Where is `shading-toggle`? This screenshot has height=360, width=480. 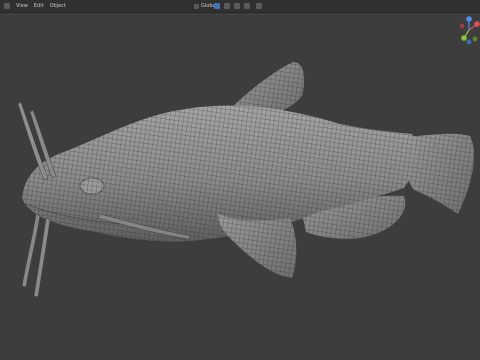 shading-toggle is located at coordinates (259, 6).